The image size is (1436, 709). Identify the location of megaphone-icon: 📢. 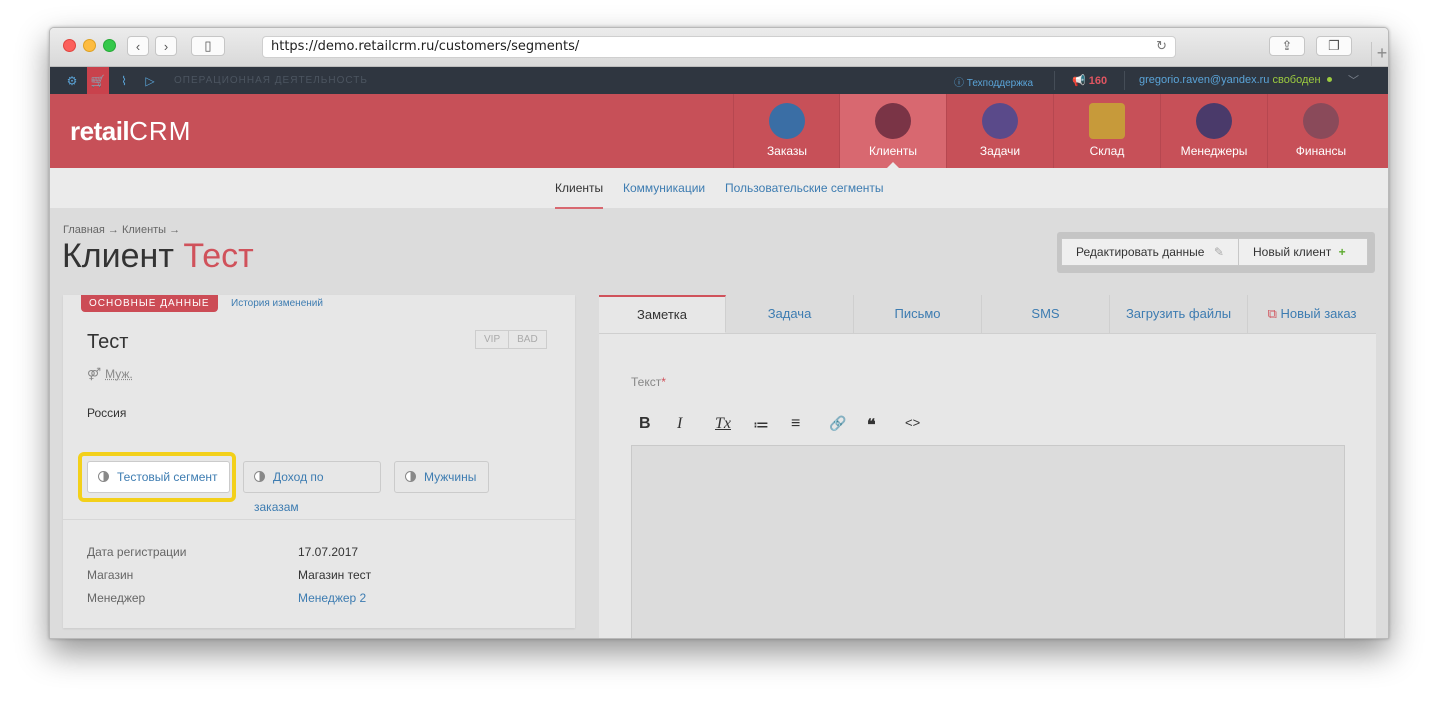
(1079, 81).